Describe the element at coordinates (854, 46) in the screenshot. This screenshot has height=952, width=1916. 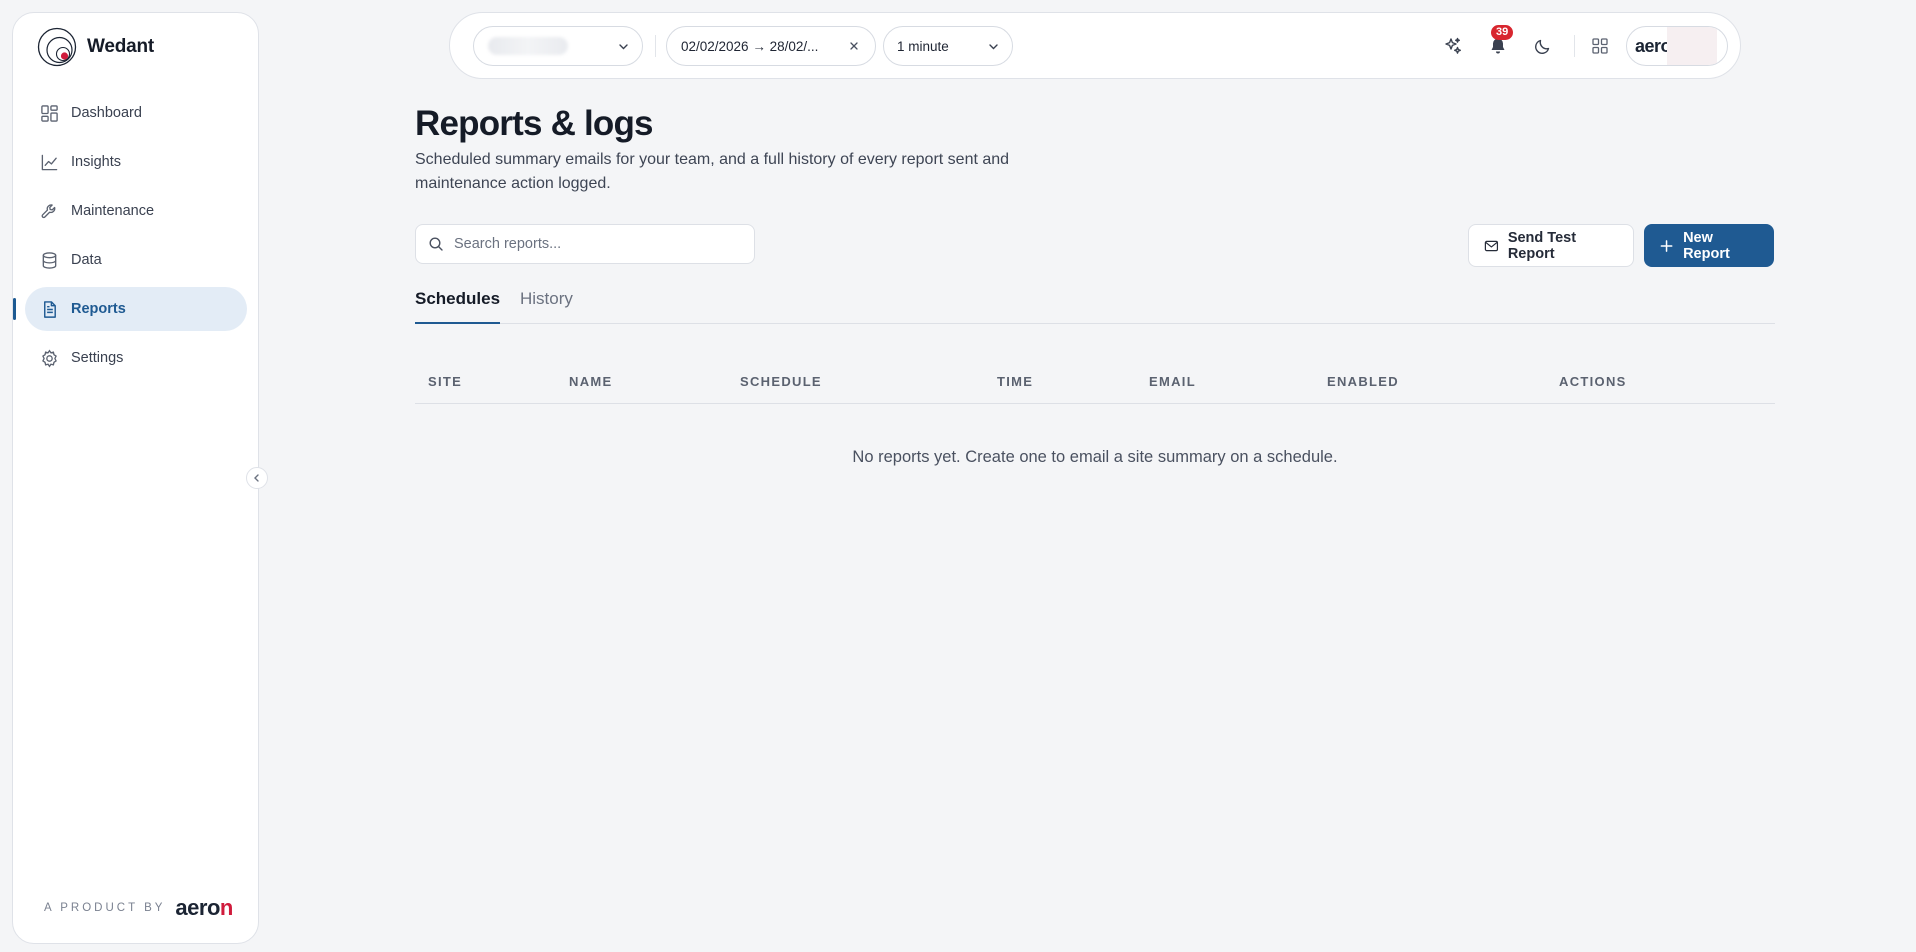
I see `close-icon` at that location.